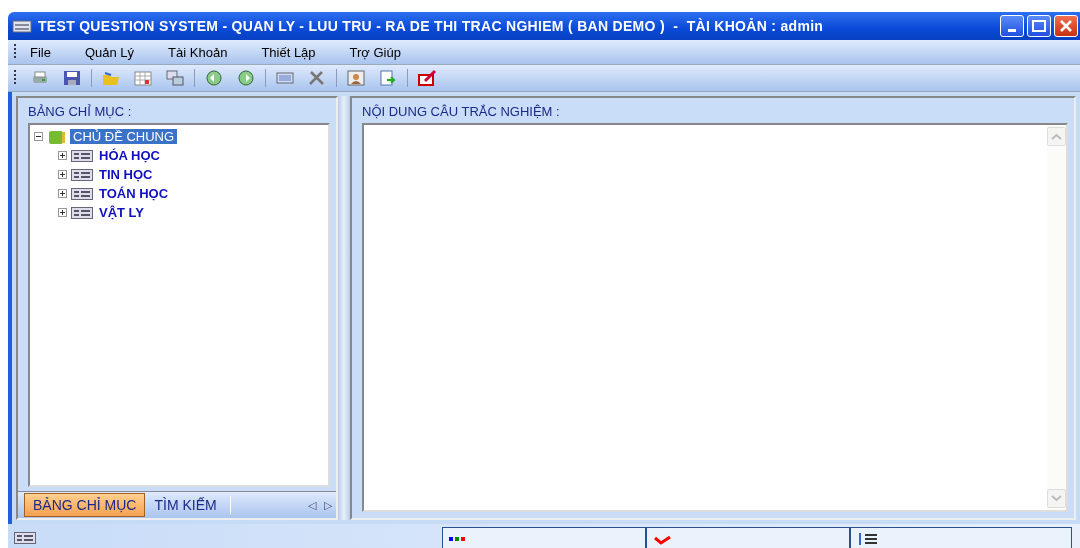 Image resolution: width=1080 pixels, height=548 pixels. I want to click on window-title: TEST QUESTION SYSTEM - QUAN LY - LUU TRU - RA DE THI TRAC NGHIEM ( BAN DEMO ) - TÀI KHOẢN : admin, so click(431, 26).